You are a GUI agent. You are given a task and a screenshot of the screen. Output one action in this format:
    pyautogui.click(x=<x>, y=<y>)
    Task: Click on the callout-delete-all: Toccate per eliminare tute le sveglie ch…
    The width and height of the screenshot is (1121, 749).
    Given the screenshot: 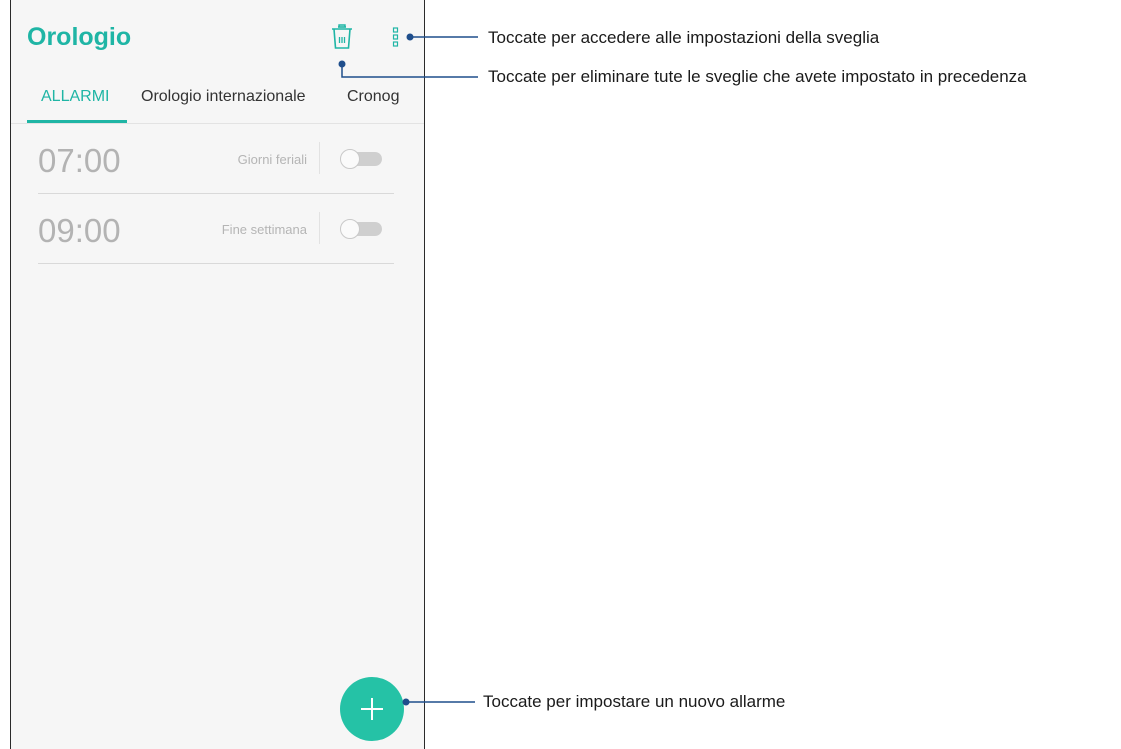 What is the action you would take?
    pyautogui.click(x=757, y=76)
    